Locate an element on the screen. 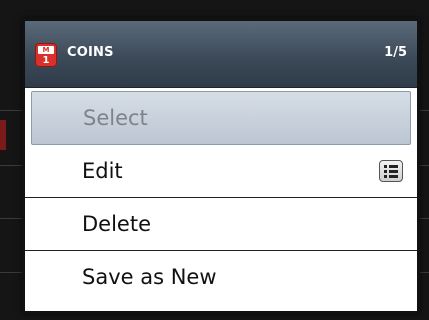 The height and width of the screenshot is (320, 429). menu-item-label: Delete is located at coordinates (116, 224).